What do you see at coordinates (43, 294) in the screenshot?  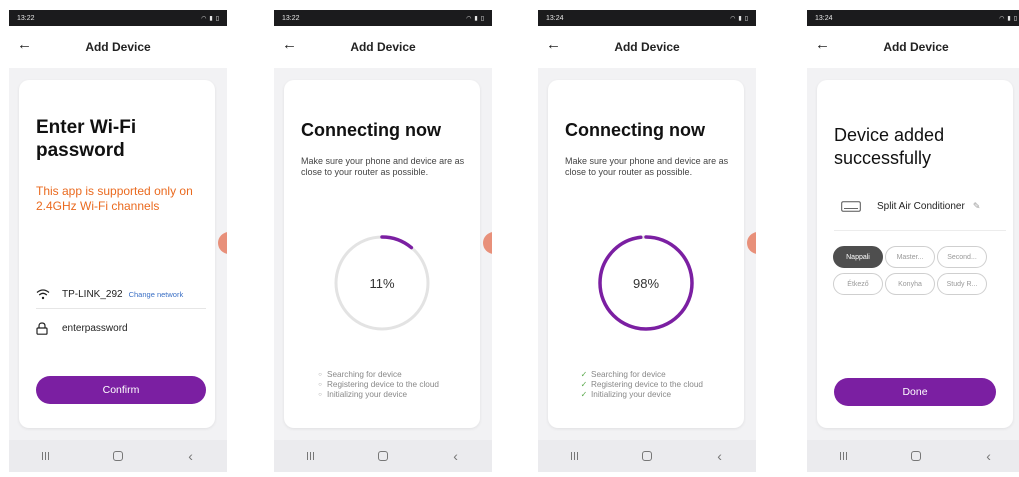 I see `wifi-icon` at bounding box center [43, 294].